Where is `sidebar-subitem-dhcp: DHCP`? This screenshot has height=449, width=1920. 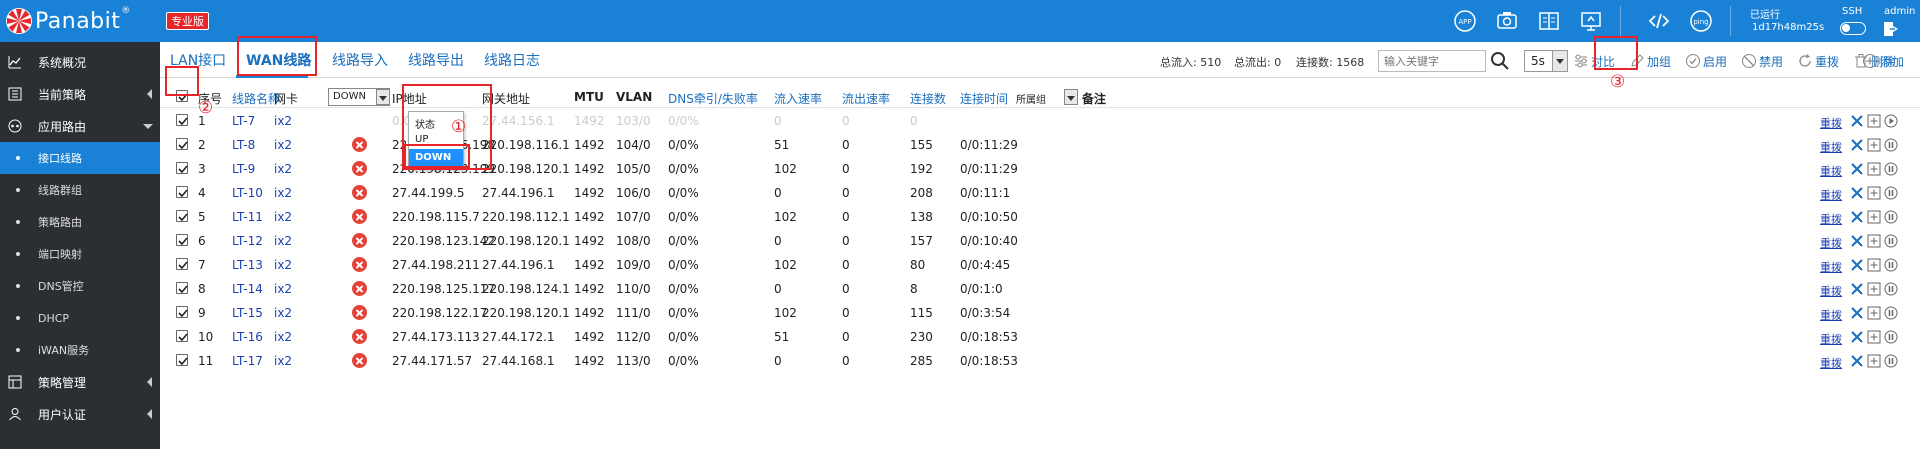
sidebar-subitem-dhcp: DHCP is located at coordinates (80, 318).